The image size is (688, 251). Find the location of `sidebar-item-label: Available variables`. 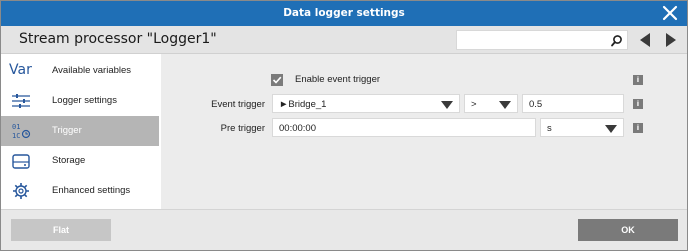

sidebar-item-label: Available variables is located at coordinates (92, 70).